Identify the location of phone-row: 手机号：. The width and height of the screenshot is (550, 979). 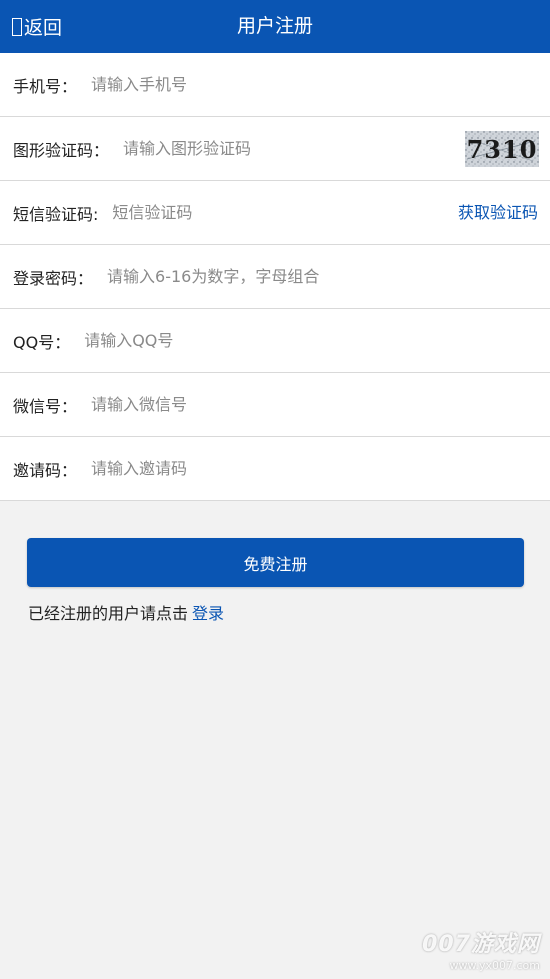
(275, 85).